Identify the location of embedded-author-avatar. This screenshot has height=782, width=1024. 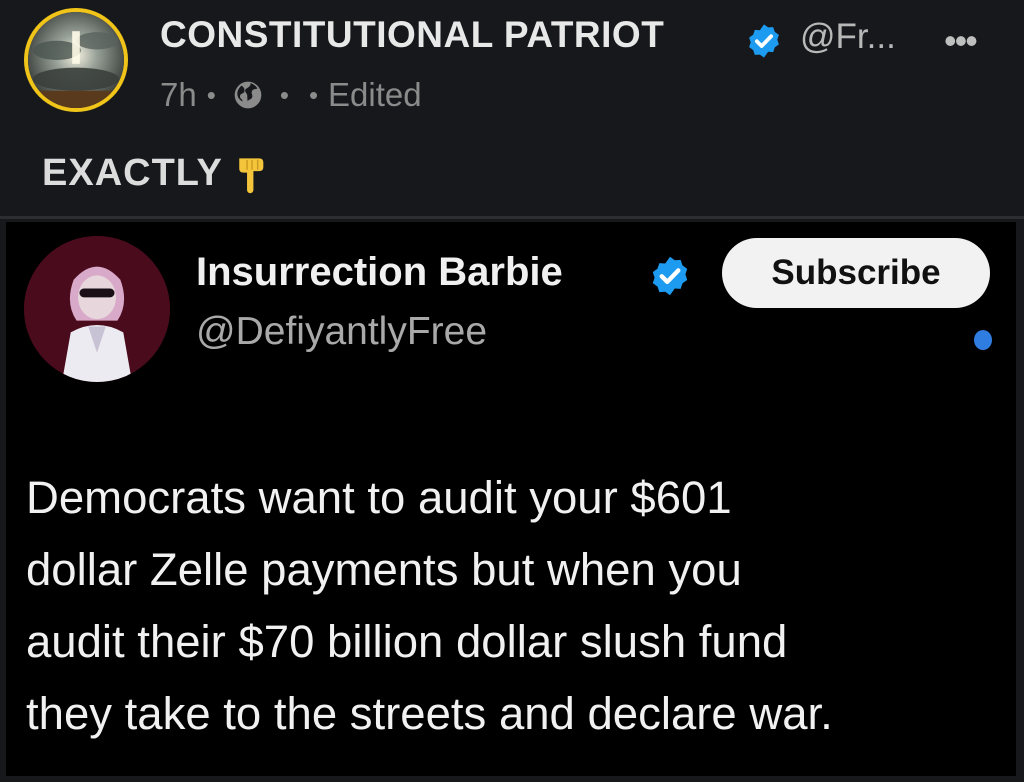
(97, 309).